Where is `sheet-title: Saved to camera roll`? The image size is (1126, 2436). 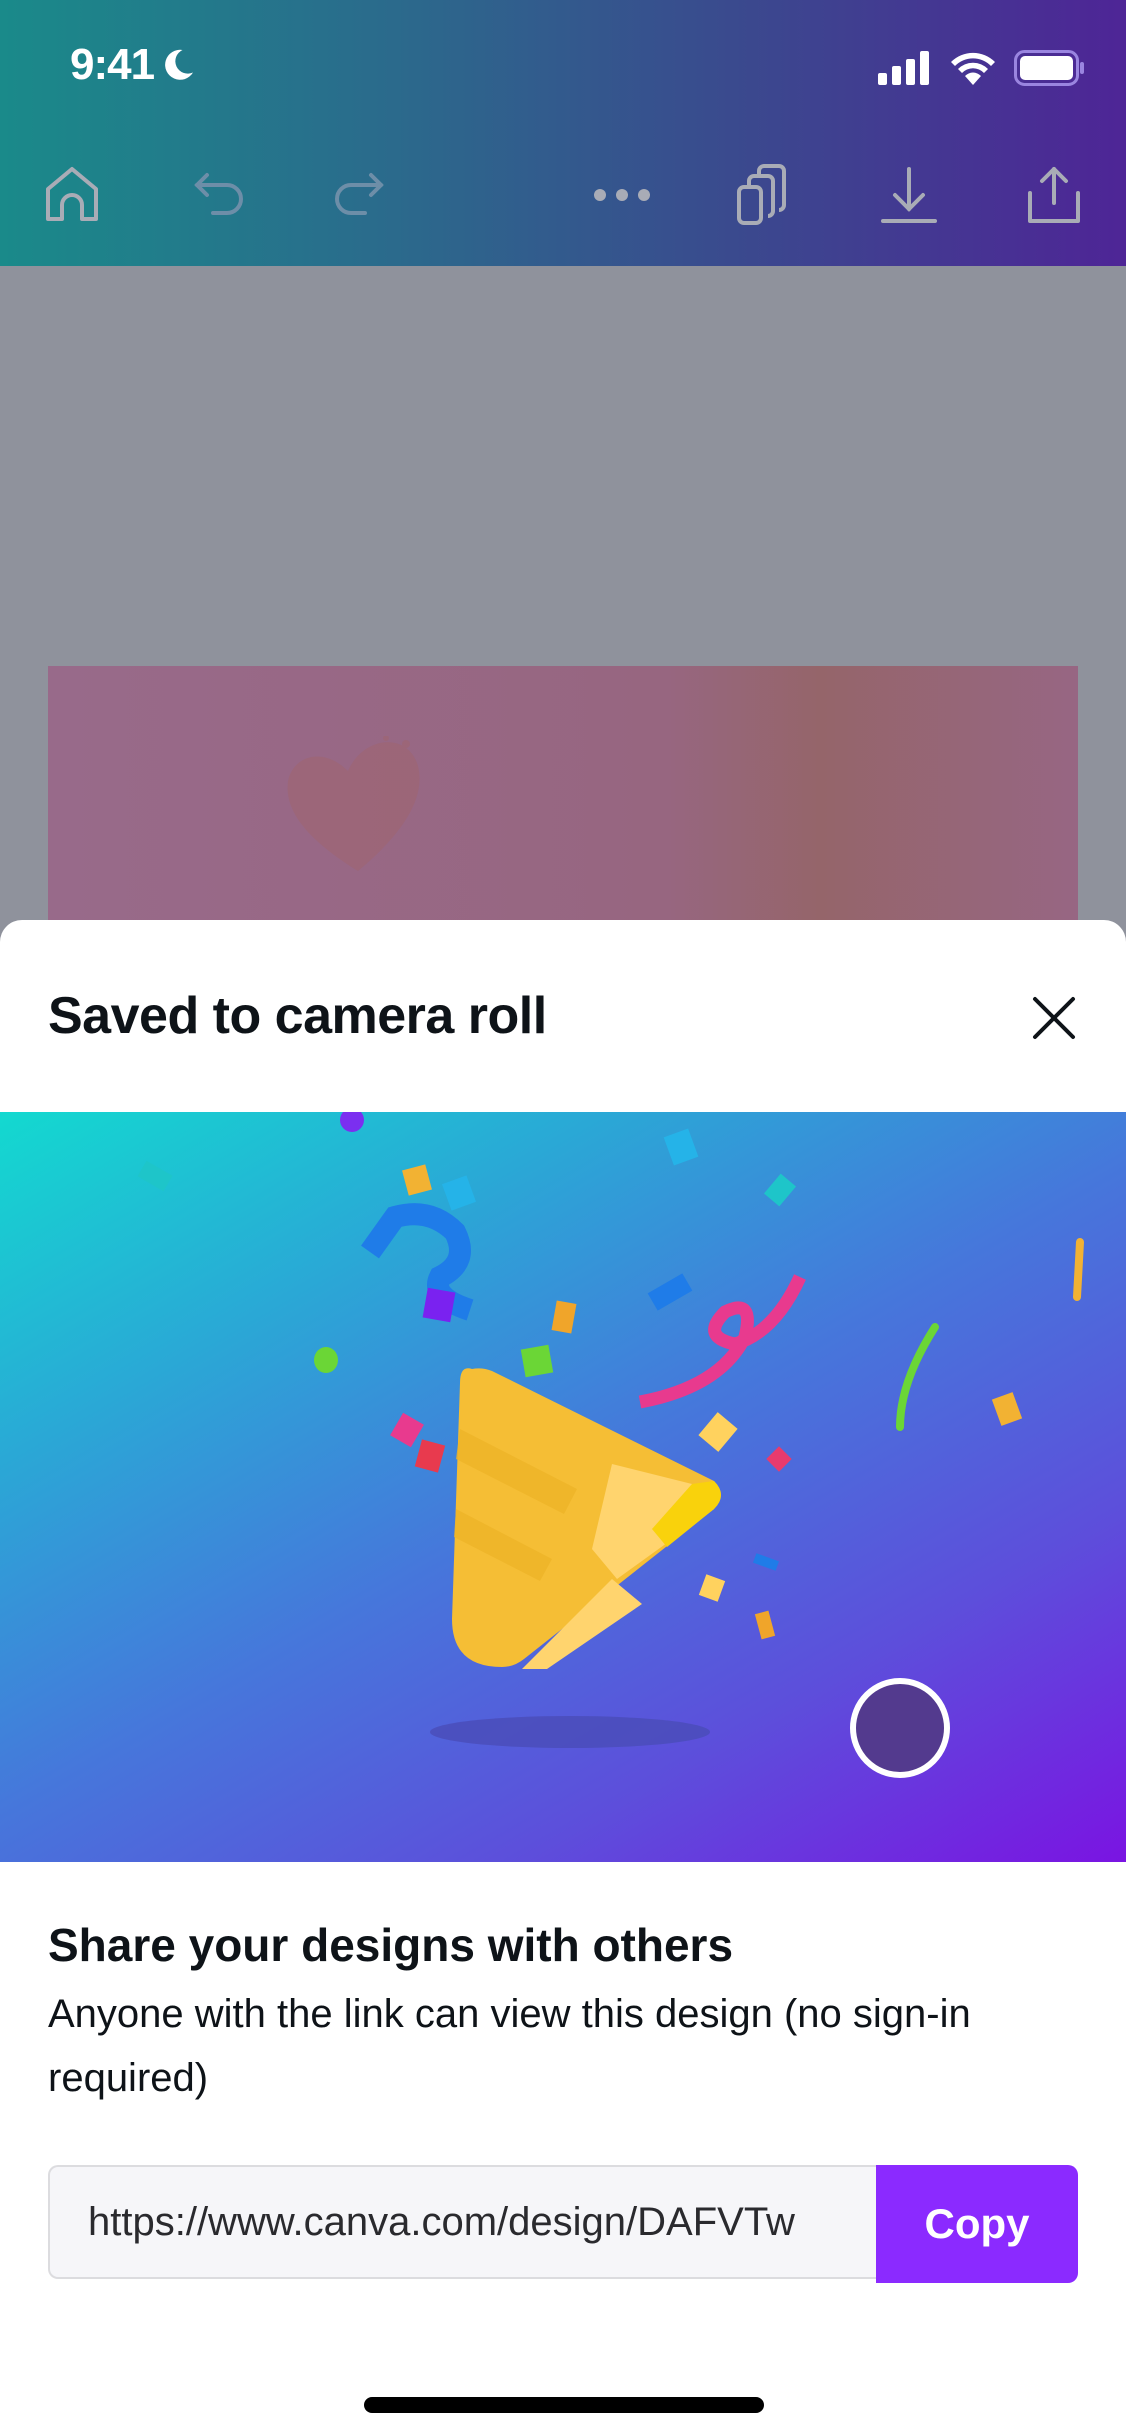 sheet-title: Saved to camera roll is located at coordinates (297, 1016).